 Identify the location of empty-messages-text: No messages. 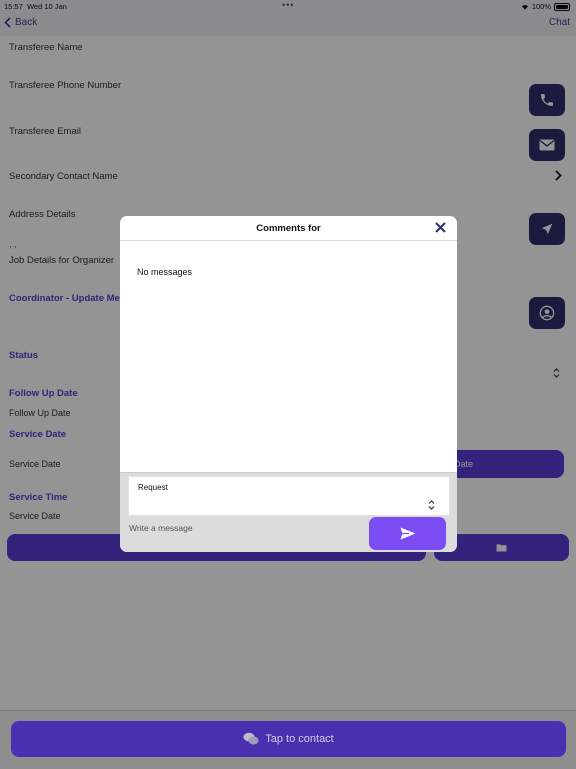
(165, 272).